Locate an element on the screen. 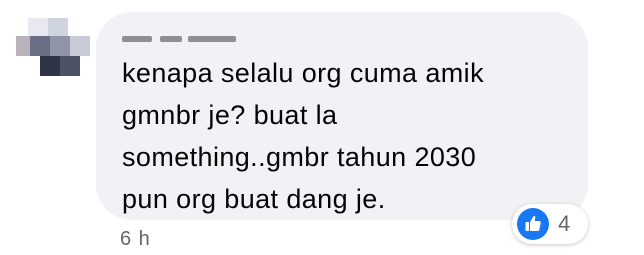 The width and height of the screenshot is (644, 255). avatar is located at coordinates (53, 47).